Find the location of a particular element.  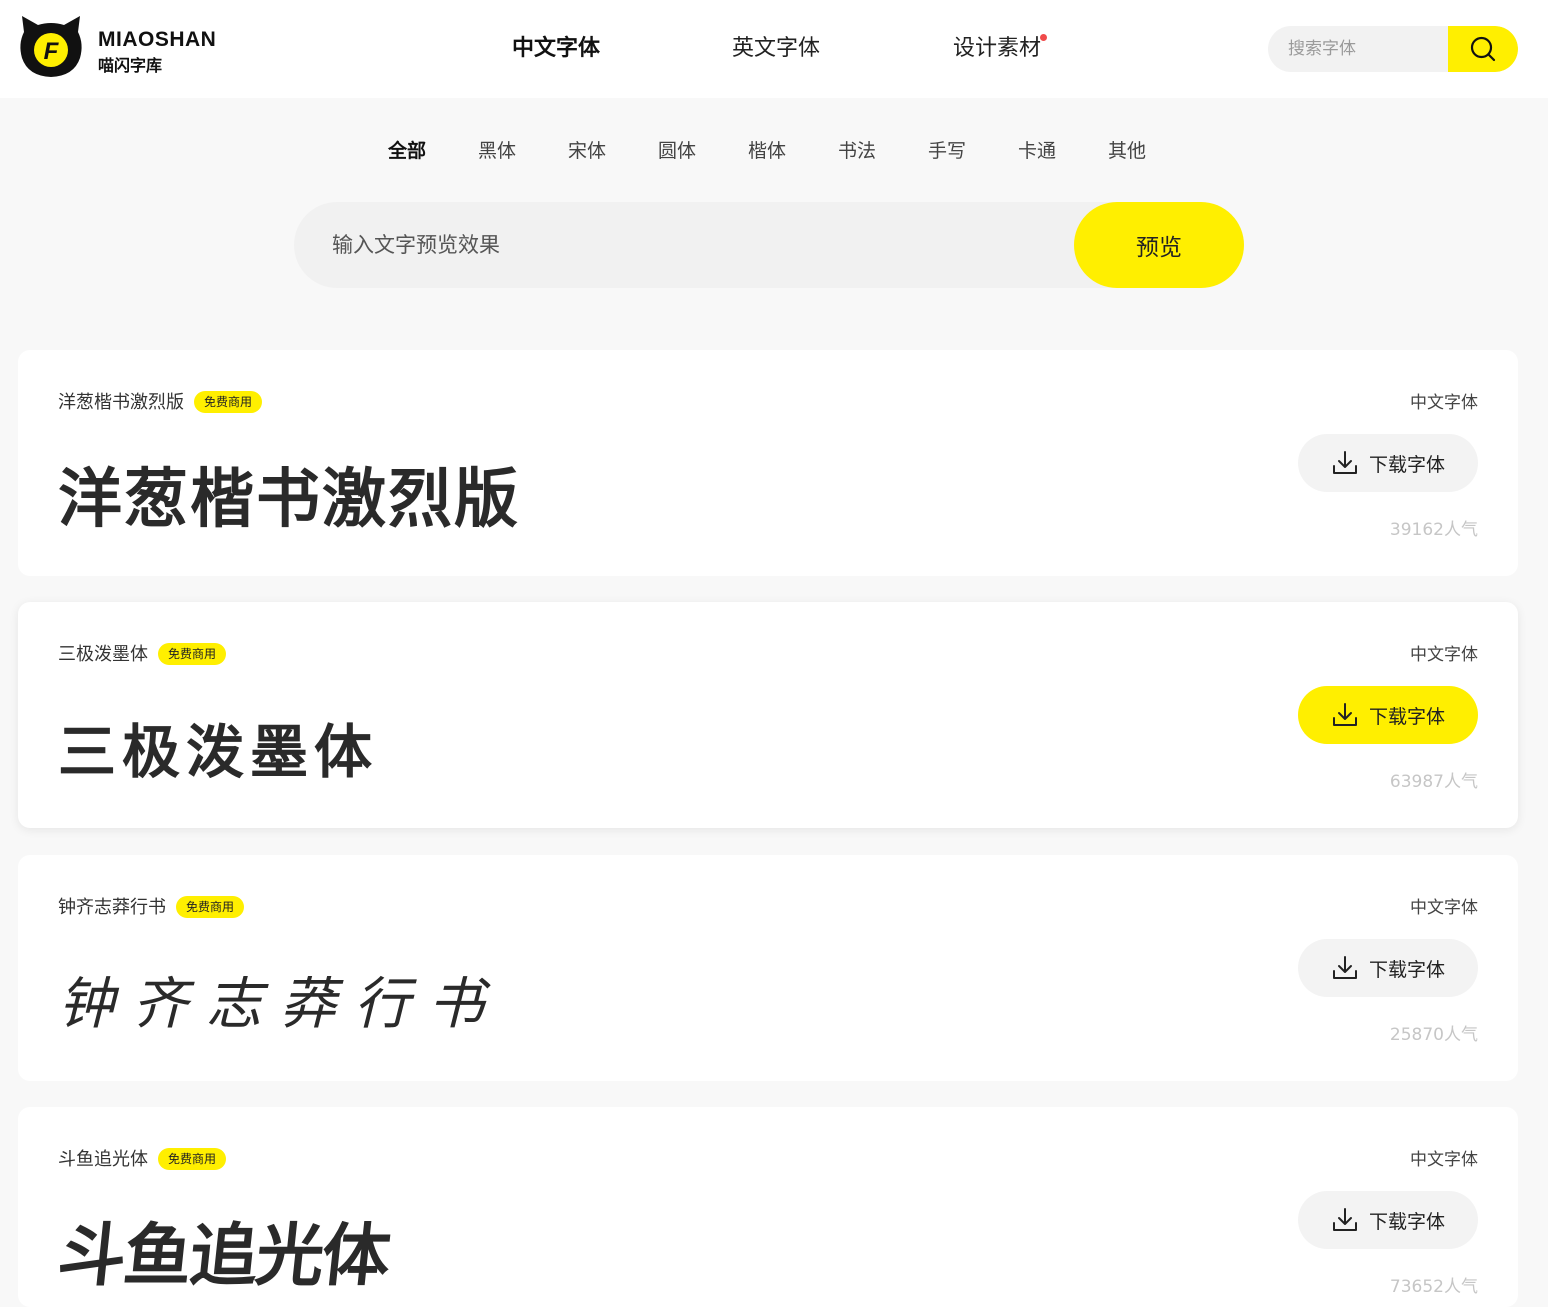

tab-other: 其他 is located at coordinates (1127, 149).